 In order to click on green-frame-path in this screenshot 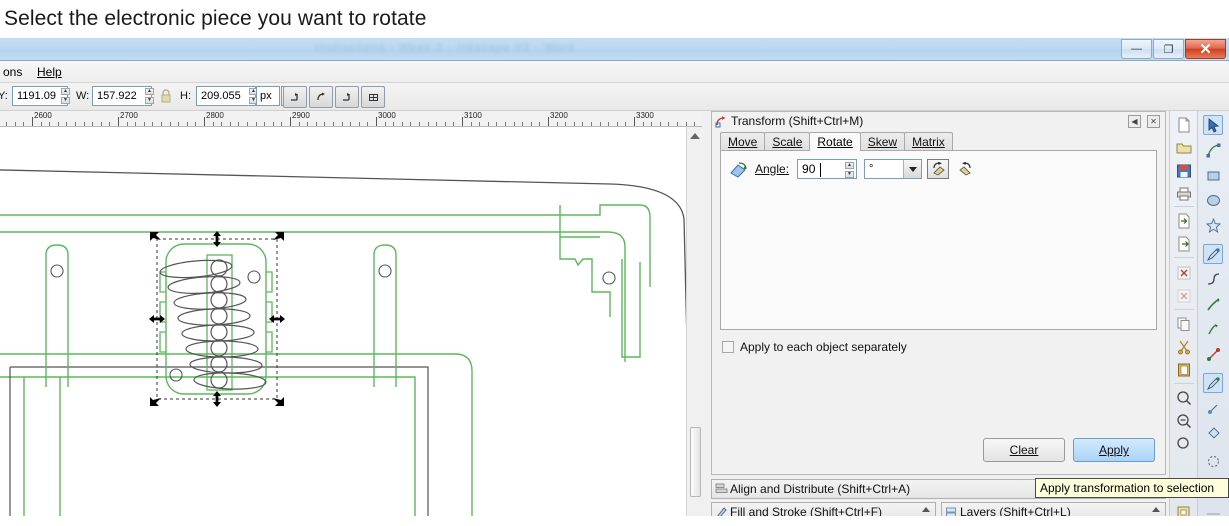, I will do `click(325, 253)`.